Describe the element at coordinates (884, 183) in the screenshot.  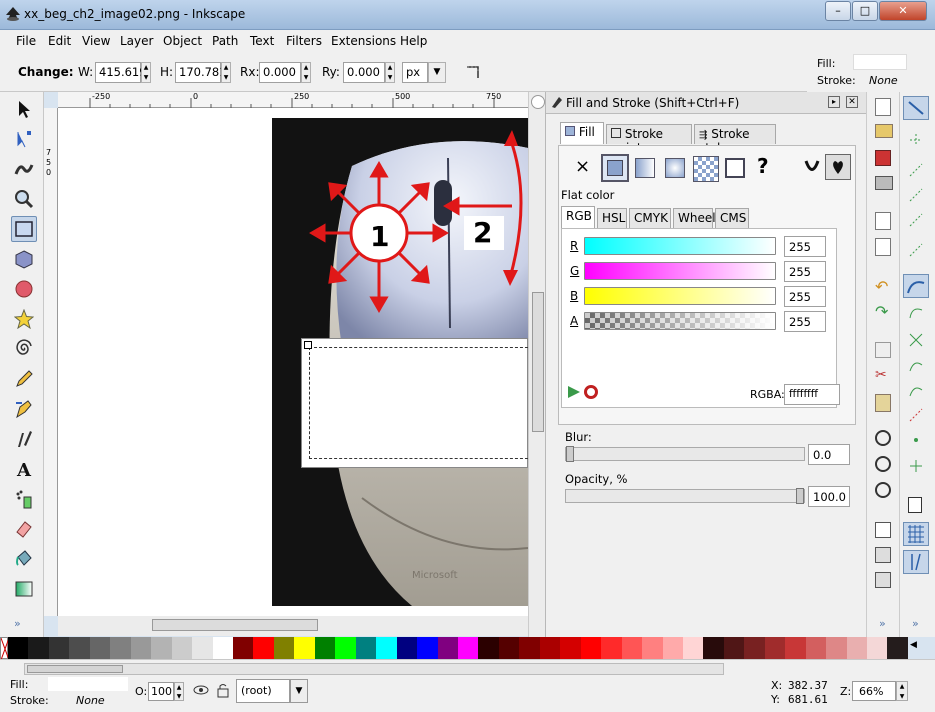
I see `print-icon` at that location.